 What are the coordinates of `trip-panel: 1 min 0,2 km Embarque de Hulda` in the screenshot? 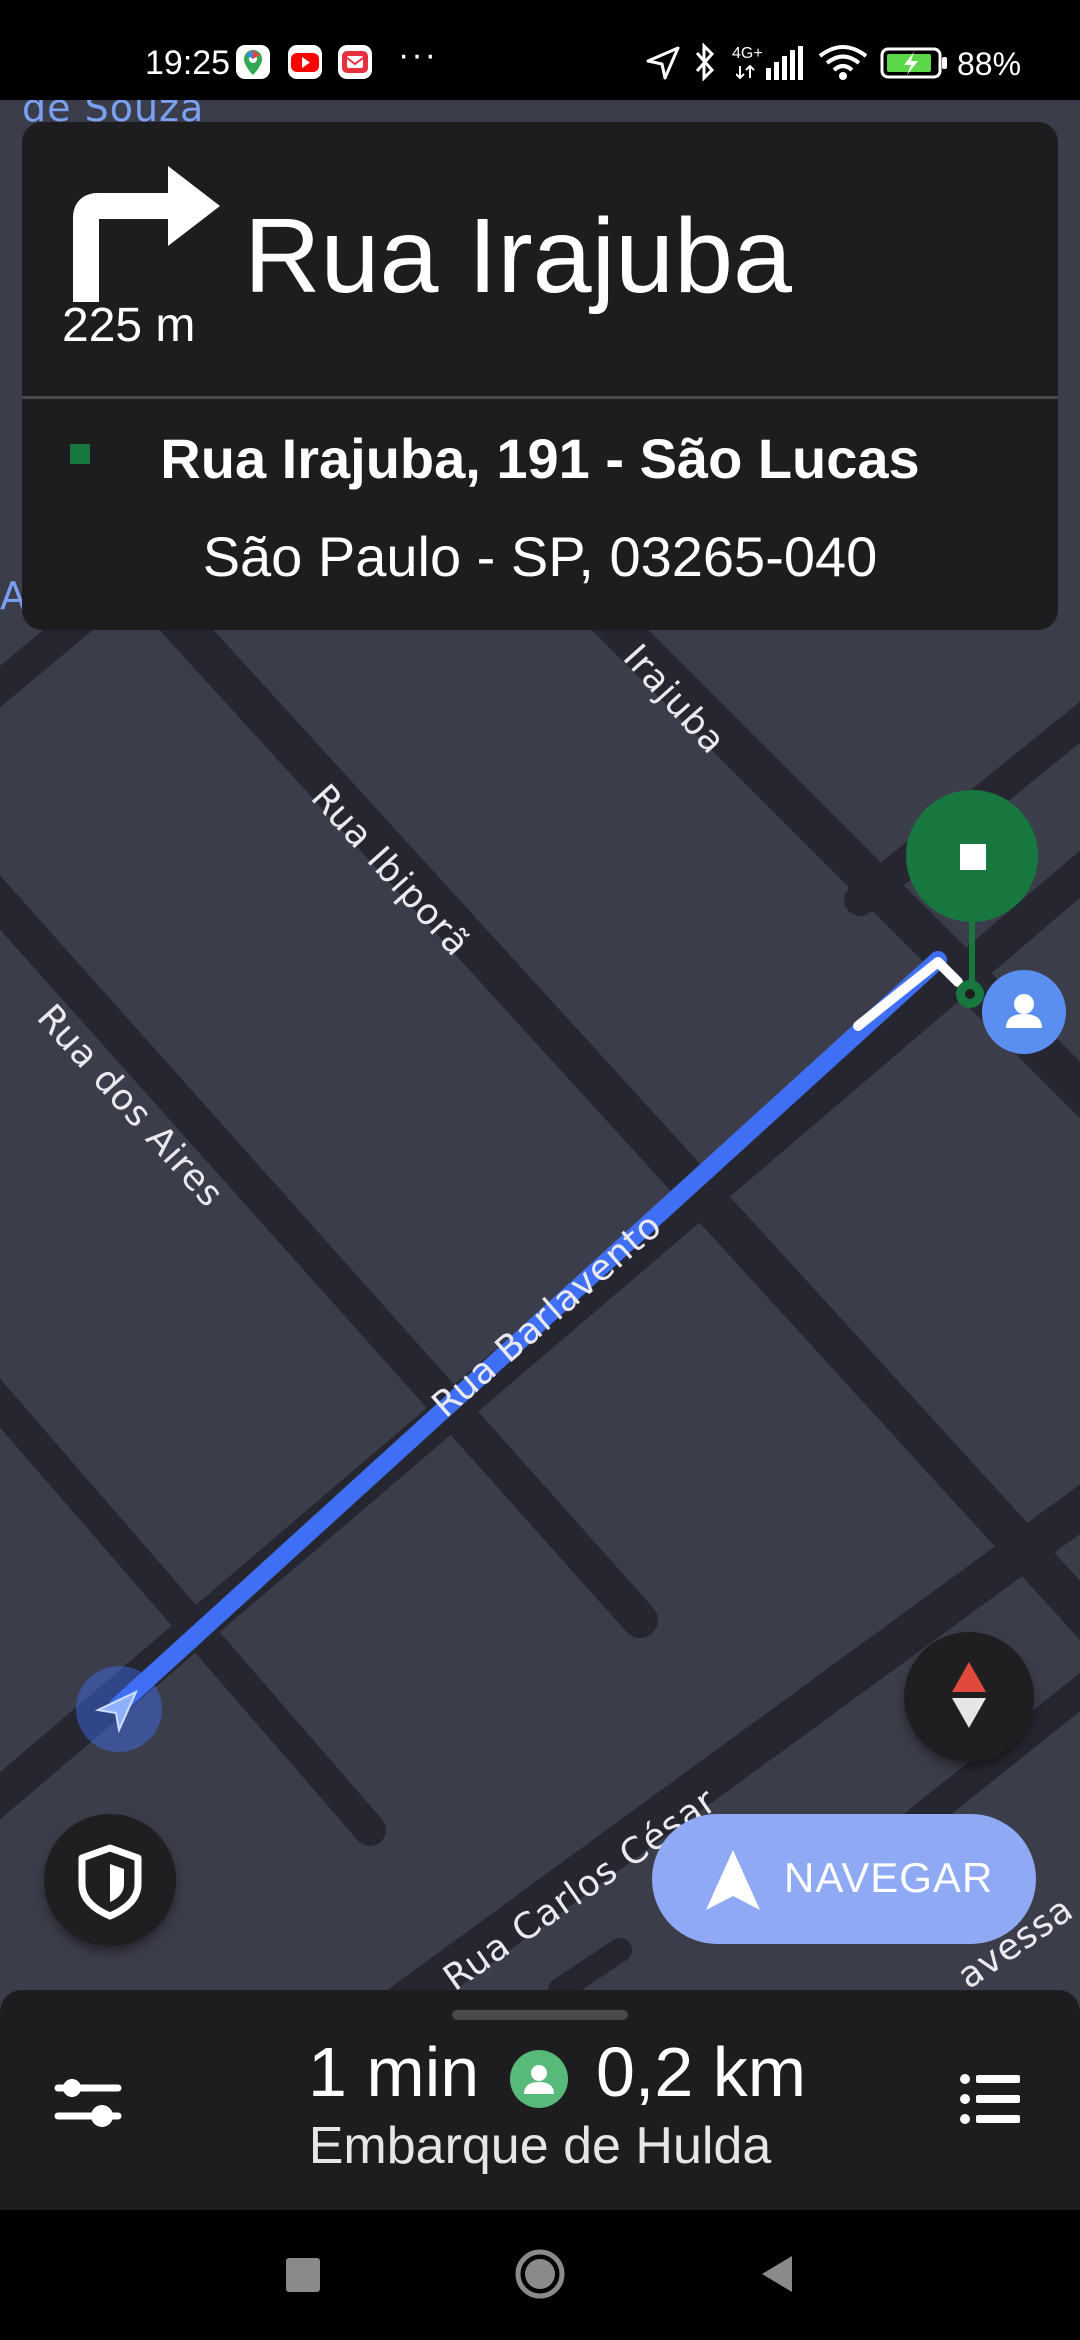 It's located at (540, 2100).